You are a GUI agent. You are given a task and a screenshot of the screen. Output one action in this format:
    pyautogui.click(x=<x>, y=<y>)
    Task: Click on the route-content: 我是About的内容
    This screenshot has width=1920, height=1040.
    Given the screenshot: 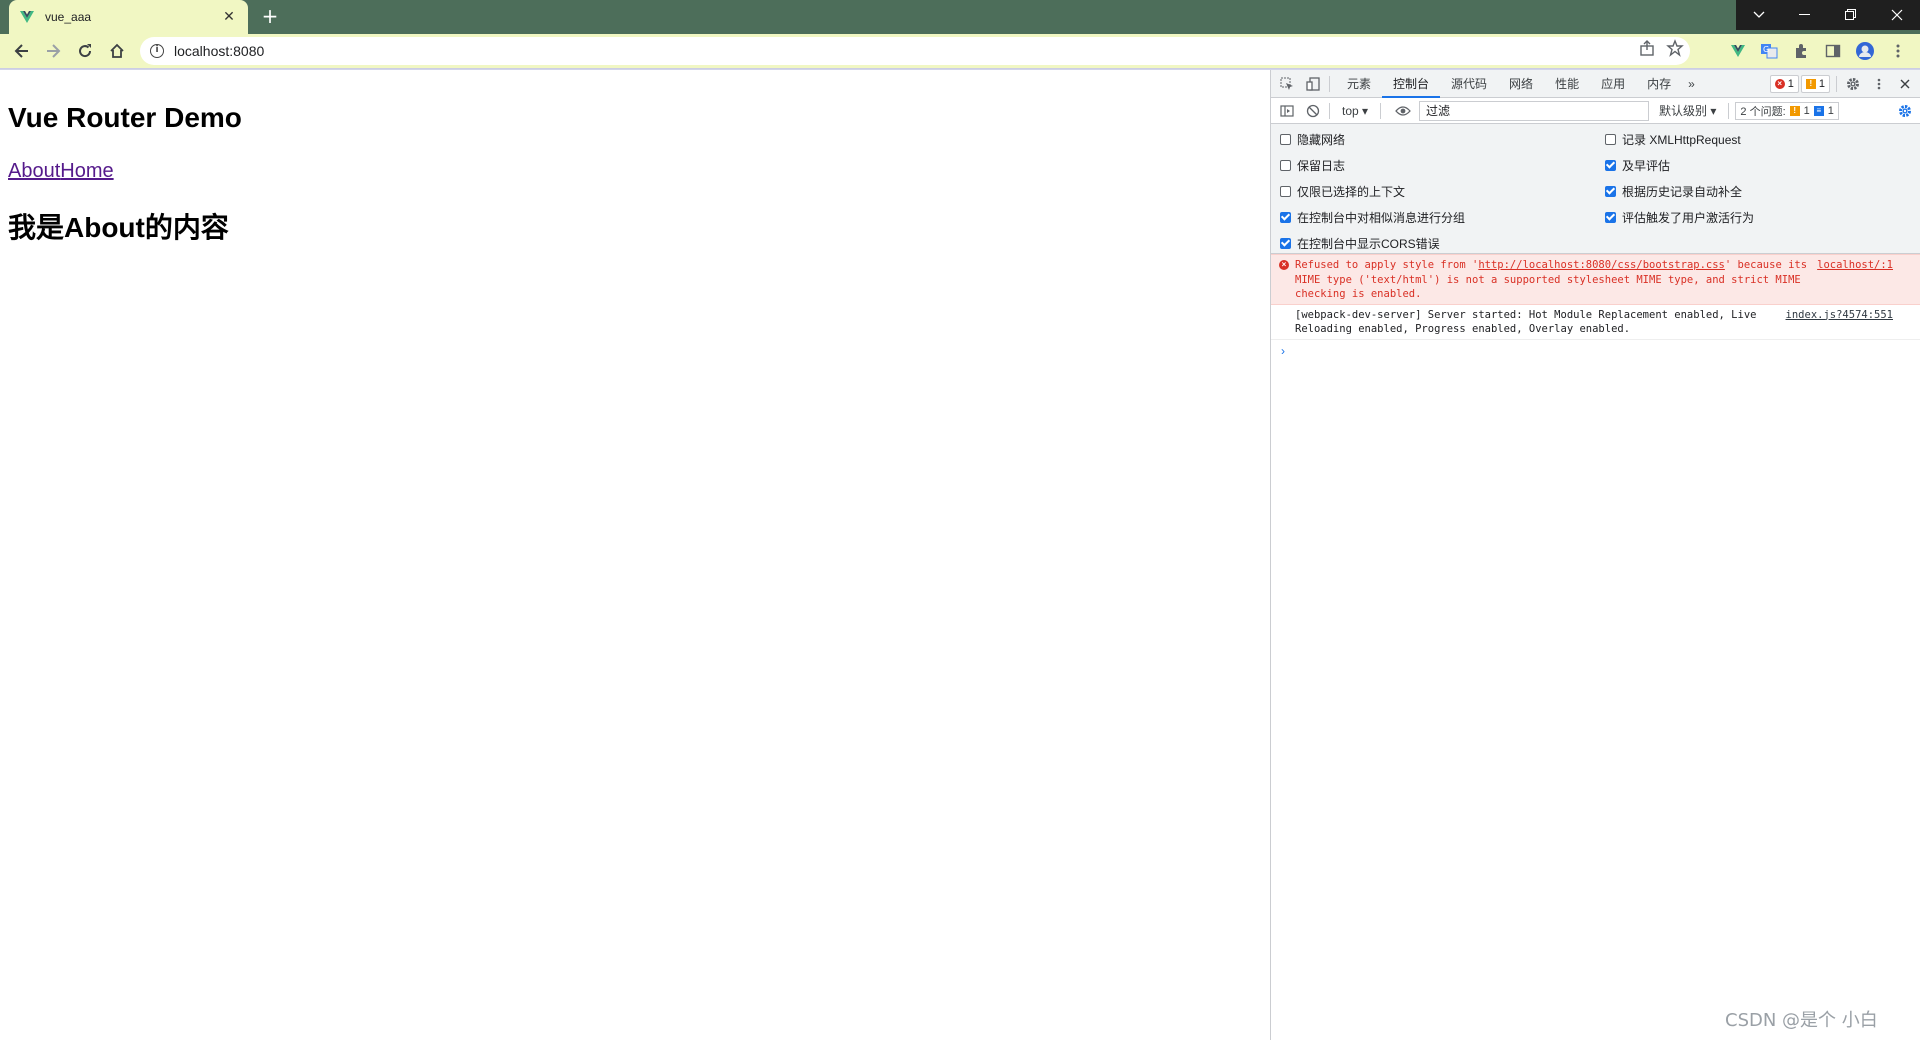 What is the action you would take?
    pyautogui.click(x=118, y=227)
    